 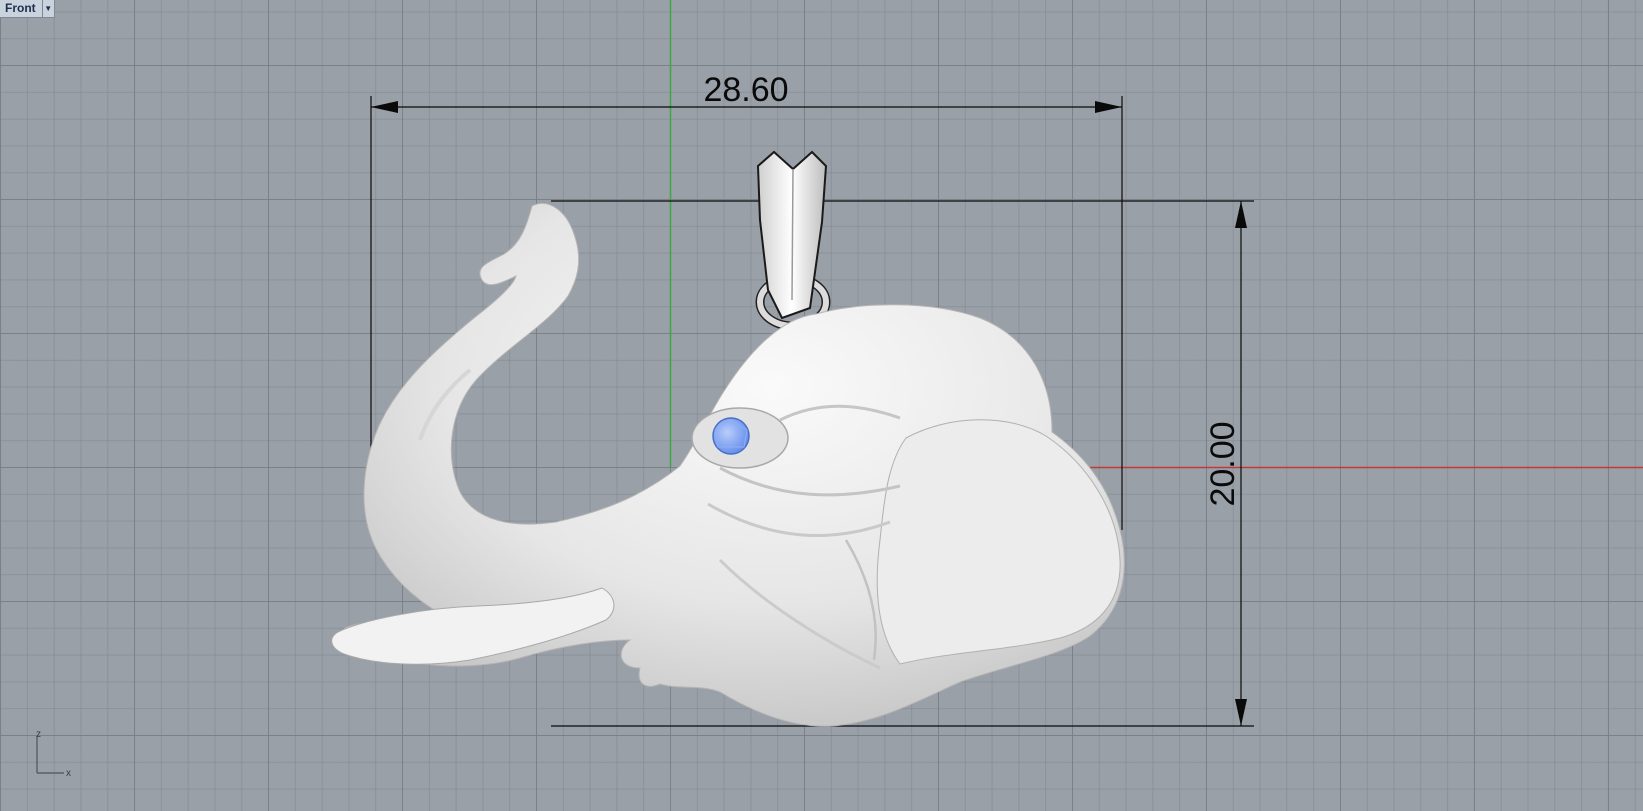 What do you see at coordinates (38, 734) in the screenshot?
I see `axis-label-z: z` at bounding box center [38, 734].